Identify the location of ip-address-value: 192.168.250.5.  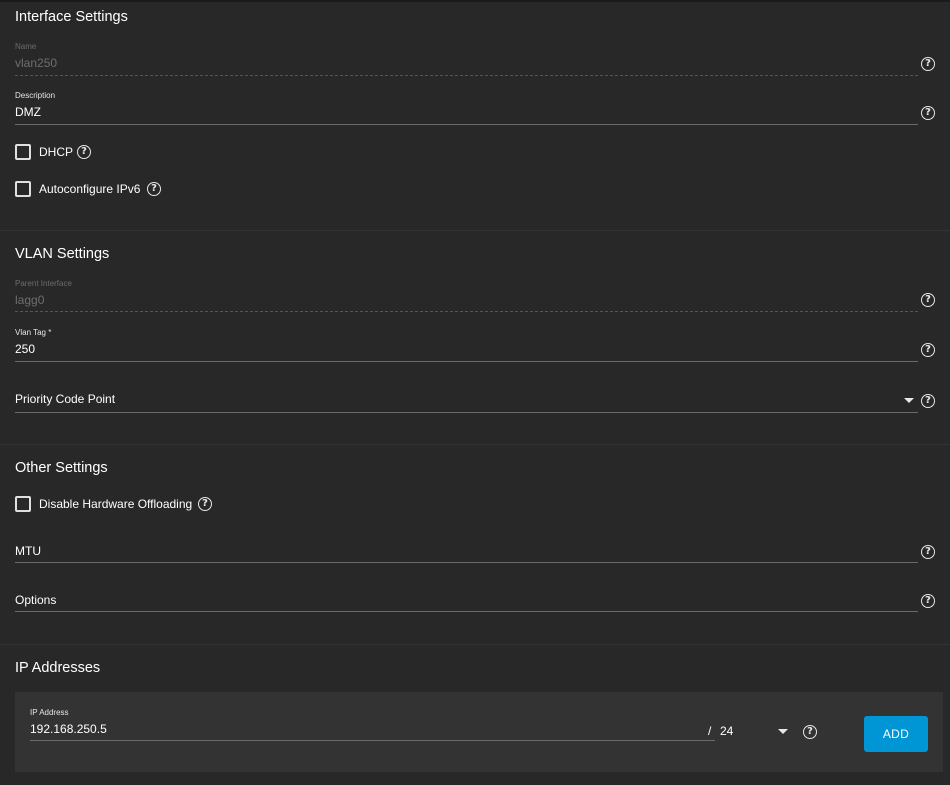
(68, 729).